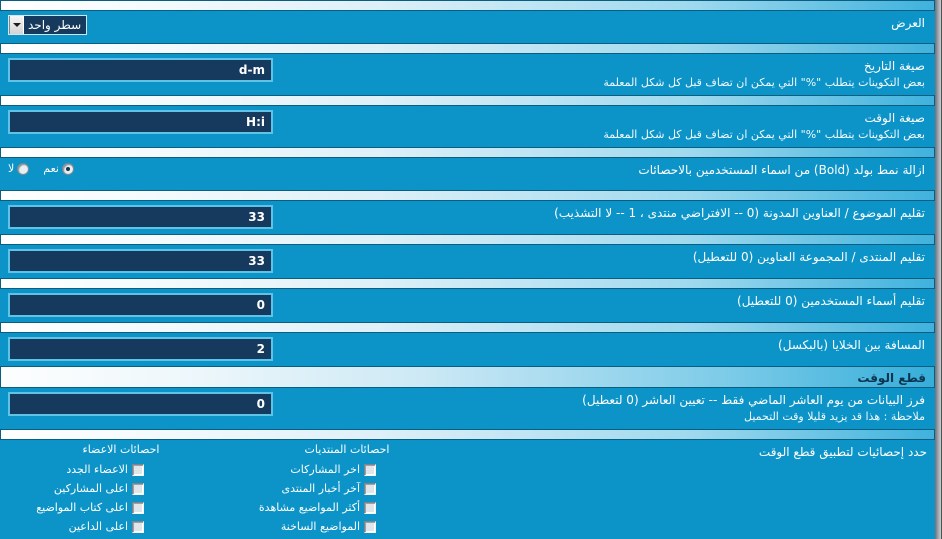 The image size is (942, 539). What do you see at coordinates (842, 452) in the screenshot?
I see `stats-matrix-label: حدد إحصائيات لتطبيق قطع الوقت` at bounding box center [842, 452].